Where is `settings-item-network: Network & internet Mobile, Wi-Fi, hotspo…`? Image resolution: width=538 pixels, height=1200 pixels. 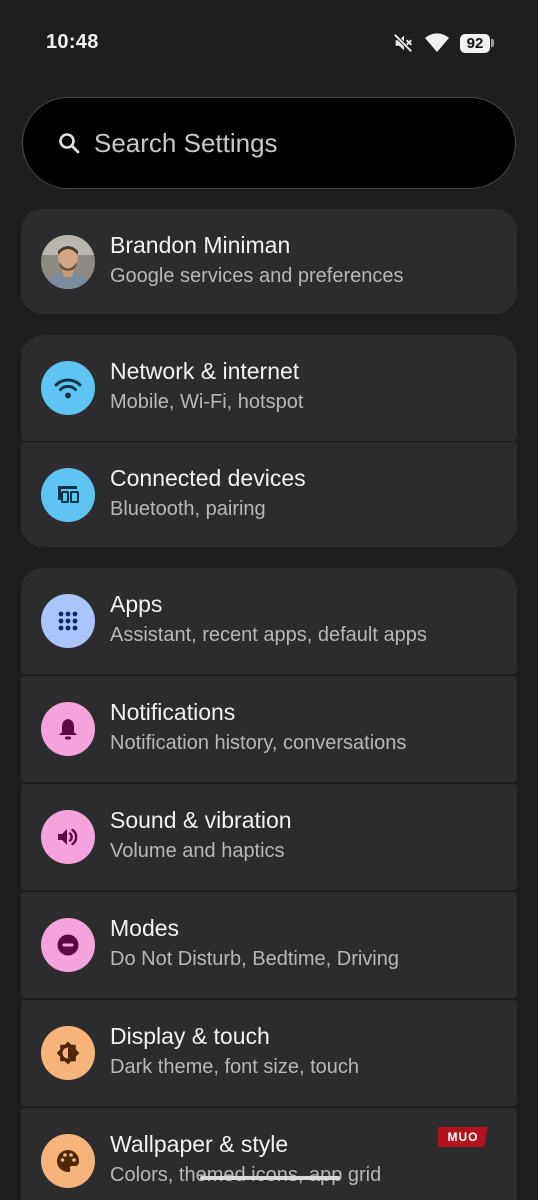 settings-item-network: Network & internet Mobile, Wi-Fi, hotspo… is located at coordinates (269, 388).